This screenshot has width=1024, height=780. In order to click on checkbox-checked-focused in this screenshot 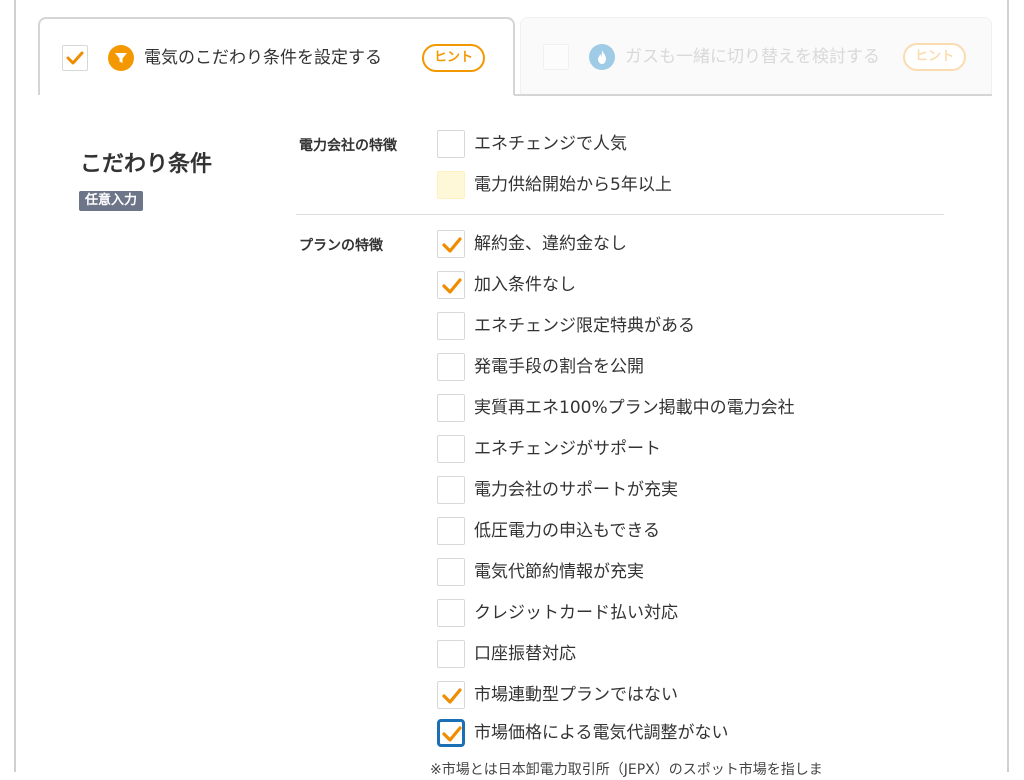, I will do `click(451, 733)`.